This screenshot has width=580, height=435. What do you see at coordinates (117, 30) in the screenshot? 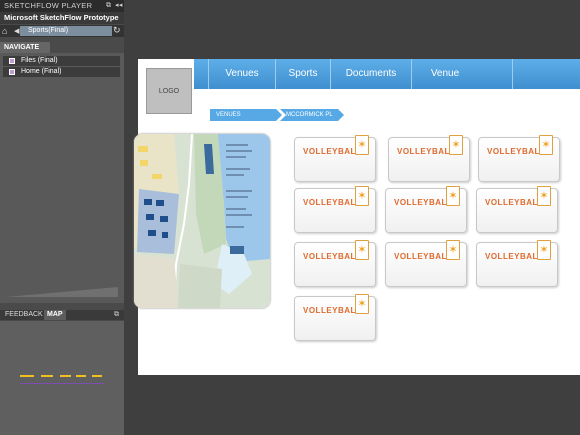
I see `refresh-icon: ↻` at bounding box center [117, 30].